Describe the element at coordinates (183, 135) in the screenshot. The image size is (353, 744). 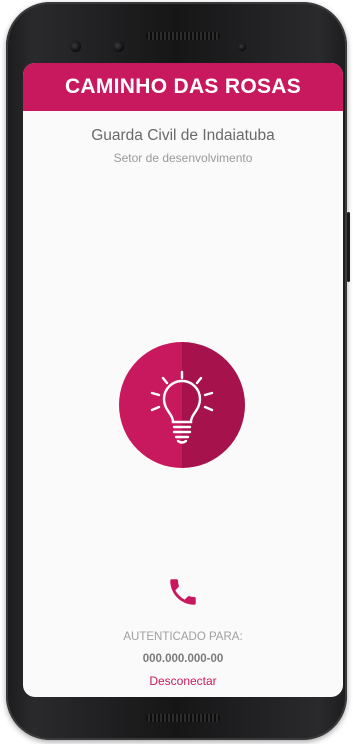
I see `organization-name: Guarda Civil de Indaiatuba` at that location.